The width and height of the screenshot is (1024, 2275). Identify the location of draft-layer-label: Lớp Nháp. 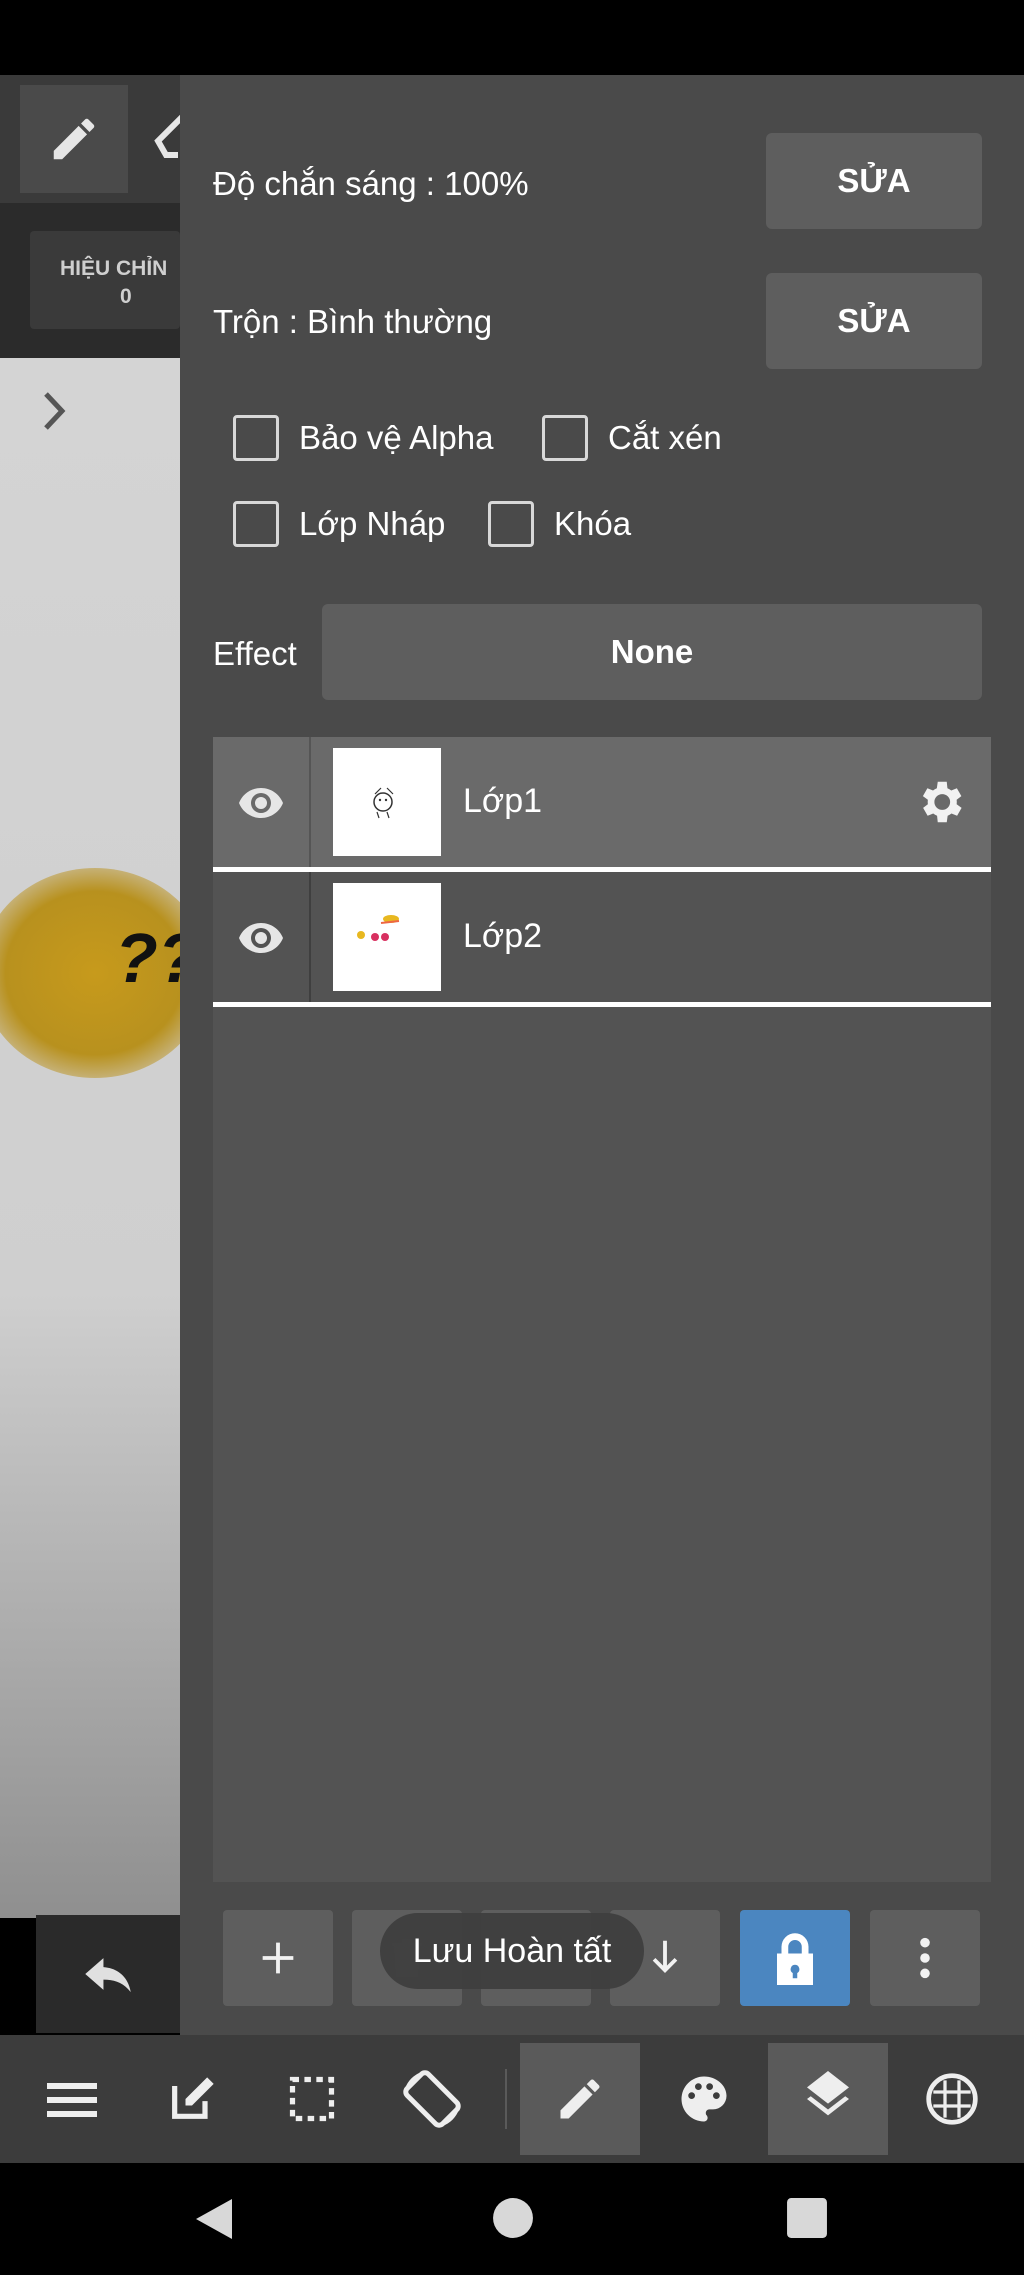
(372, 523).